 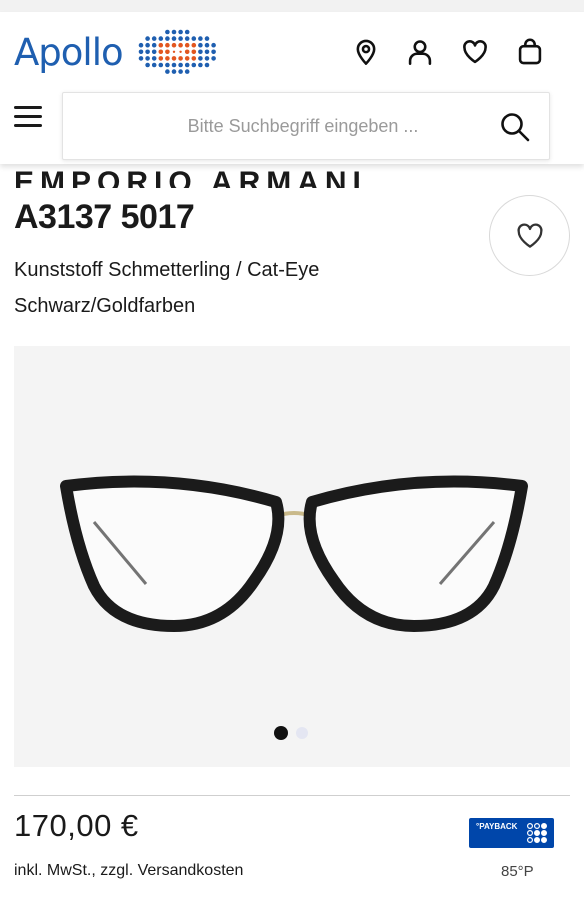 I want to click on product-material-shape: Kunststoff Schmetterling / Cat-Eye, so click(x=167, y=270).